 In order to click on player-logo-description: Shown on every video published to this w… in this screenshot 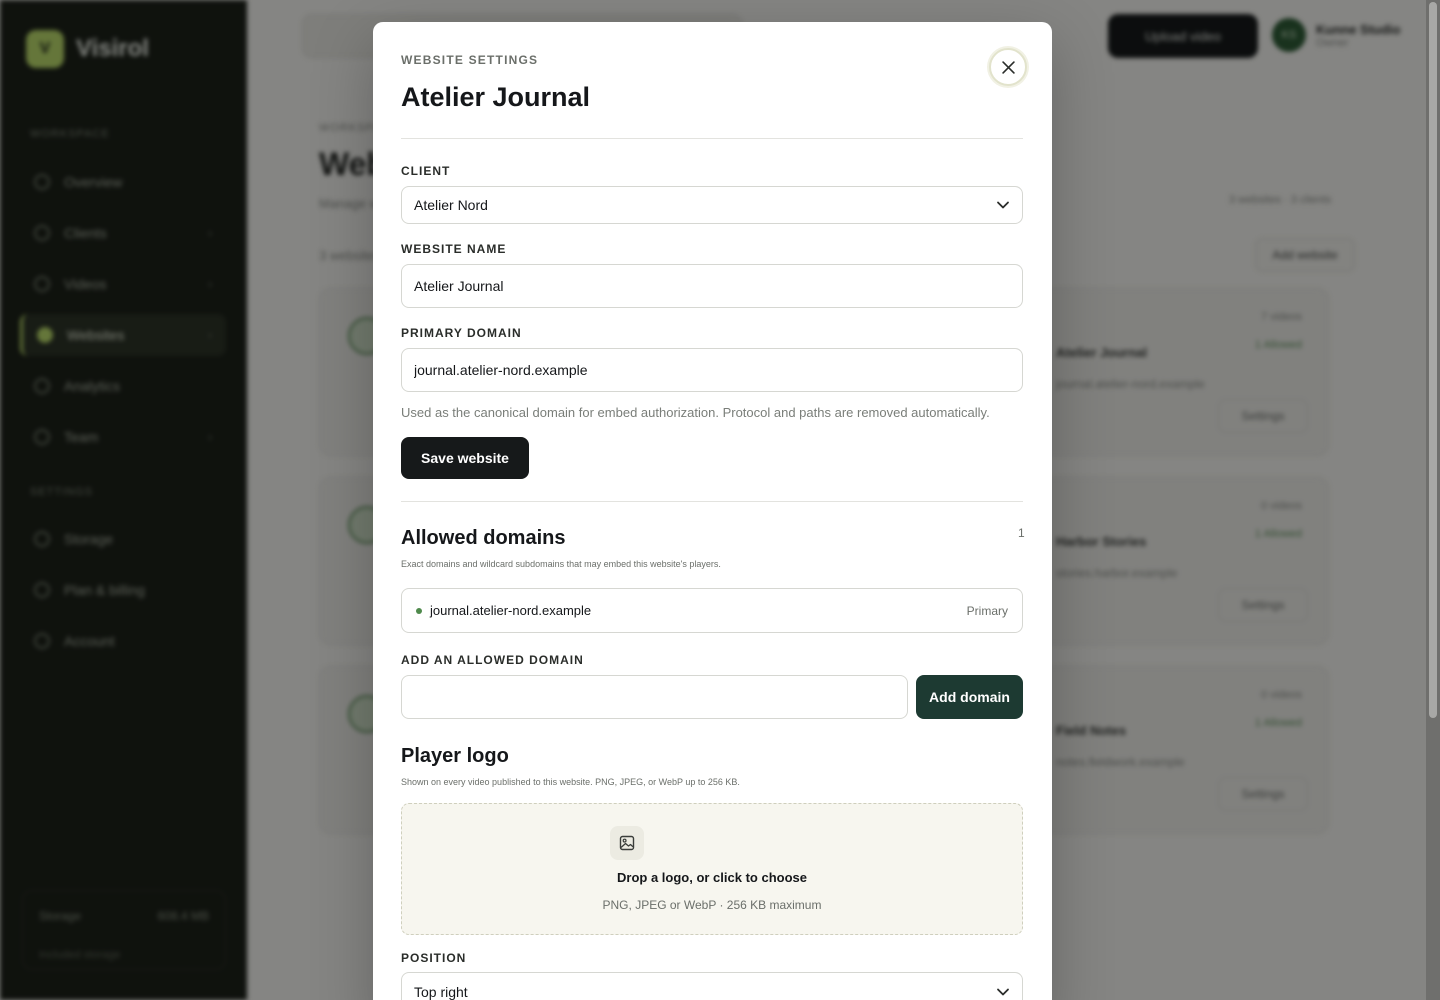, I will do `click(570, 782)`.